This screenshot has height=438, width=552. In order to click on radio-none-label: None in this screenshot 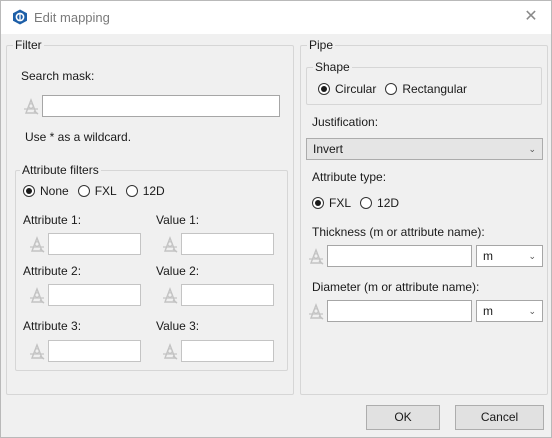, I will do `click(54, 191)`.